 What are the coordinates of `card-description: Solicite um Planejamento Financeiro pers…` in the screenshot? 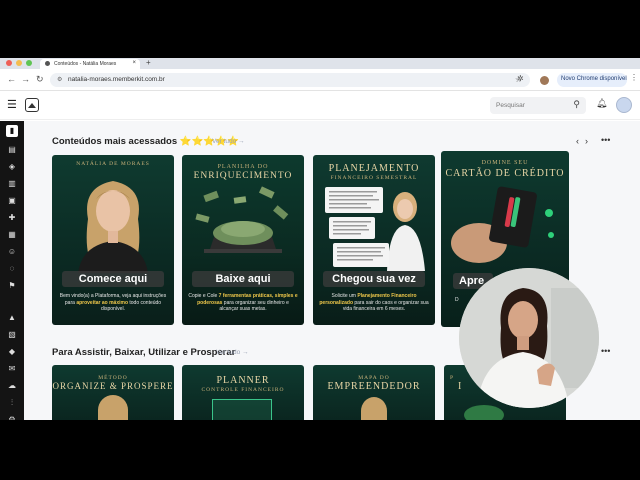 It's located at (374, 303).